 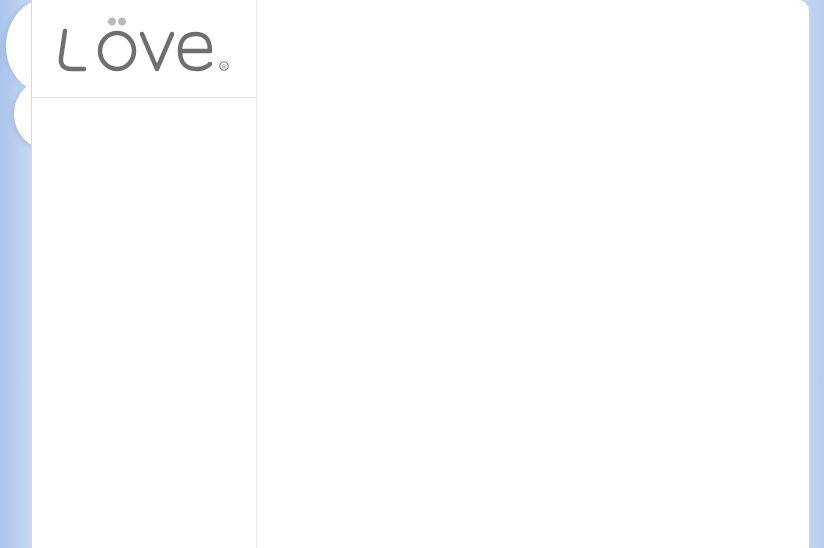 What do you see at coordinates (122, 21) in the screenshot?
I see `umlaut-dot-right` at bounding box center [122, 21].